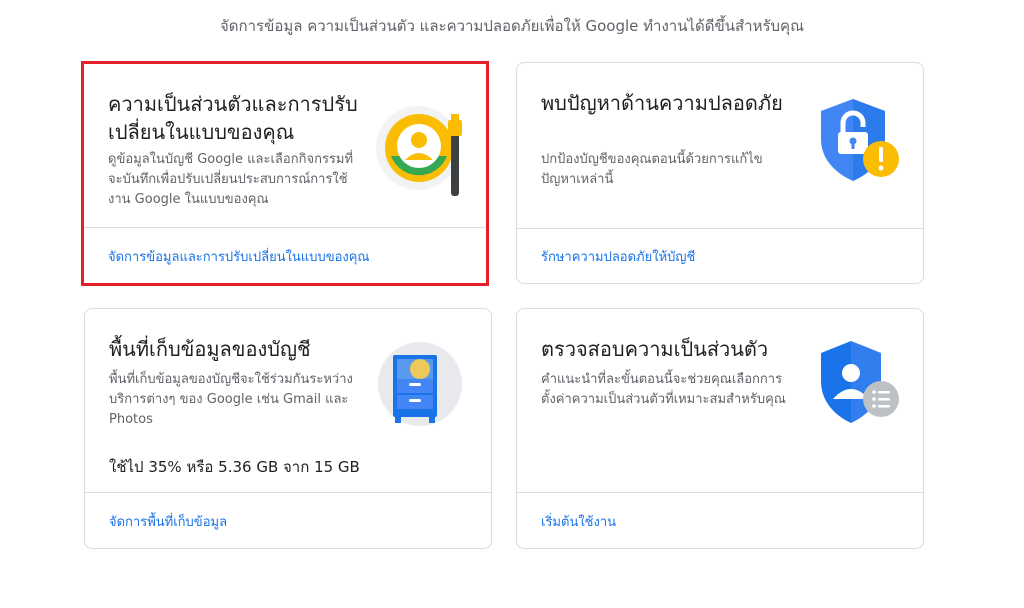 The image size is (1024, 608). I want to click on secure-account-link: รักษาความปลอดภัยให้บัญชี, so click(618, 256).